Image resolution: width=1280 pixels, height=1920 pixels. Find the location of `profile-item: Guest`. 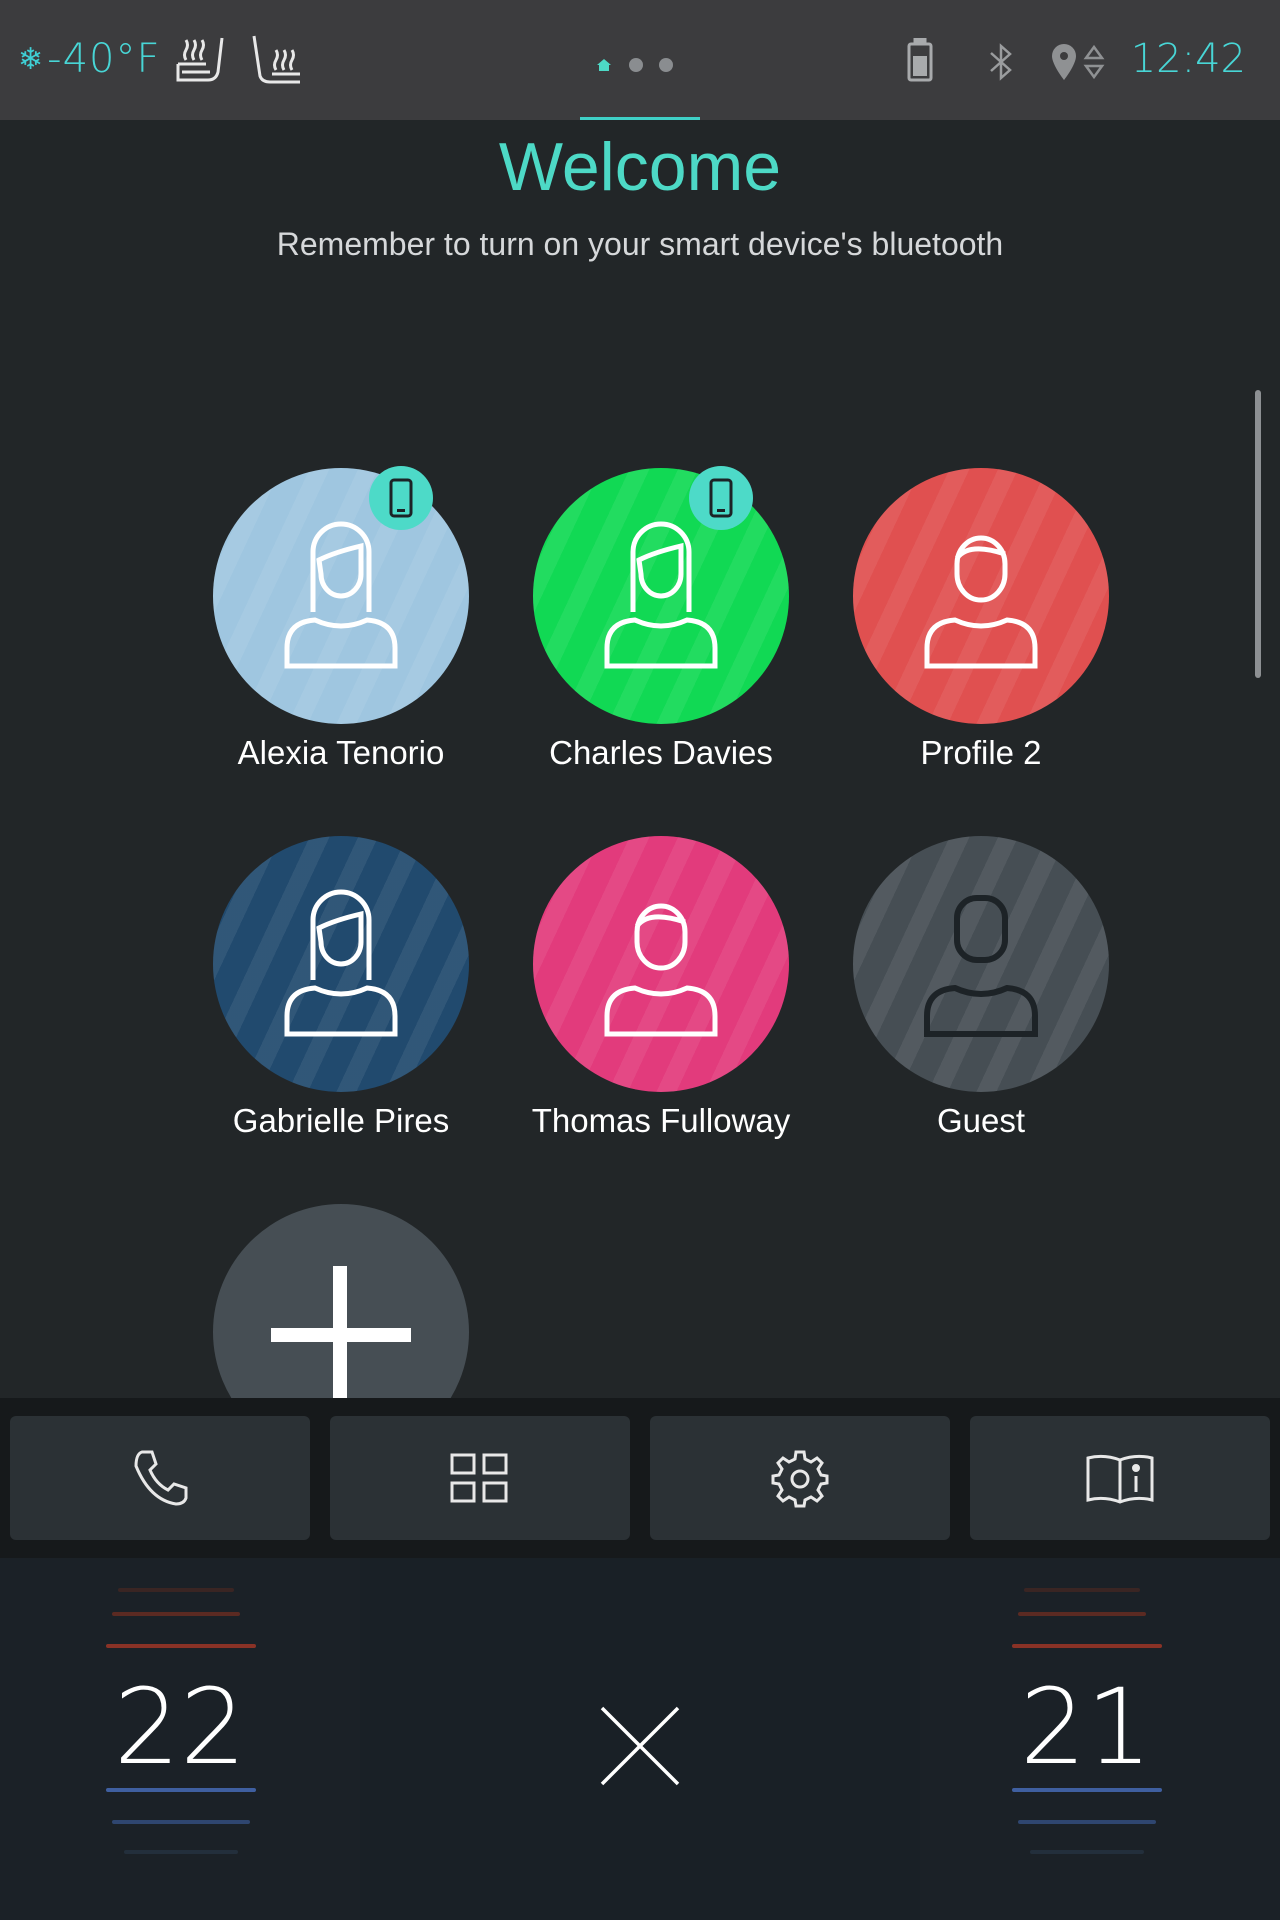

profile-item: Guest is located at coordinates (981, 988).